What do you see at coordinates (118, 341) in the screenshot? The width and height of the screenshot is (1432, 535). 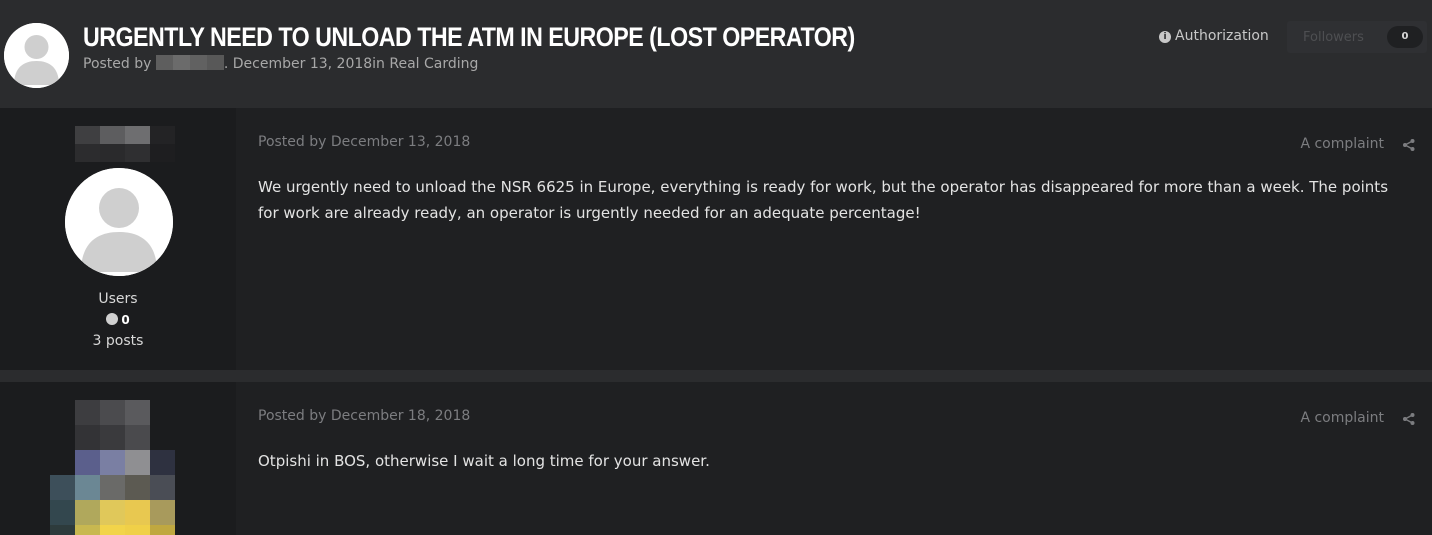 I see `author-post-count: 3 posts` at bounding box center [118, 341].